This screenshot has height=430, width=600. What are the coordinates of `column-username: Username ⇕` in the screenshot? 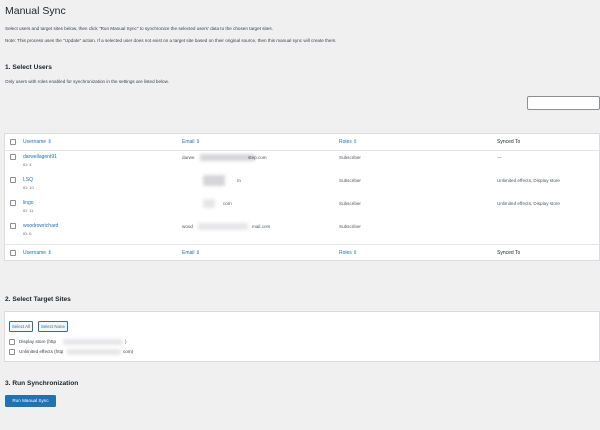 It's located at (37, 142).